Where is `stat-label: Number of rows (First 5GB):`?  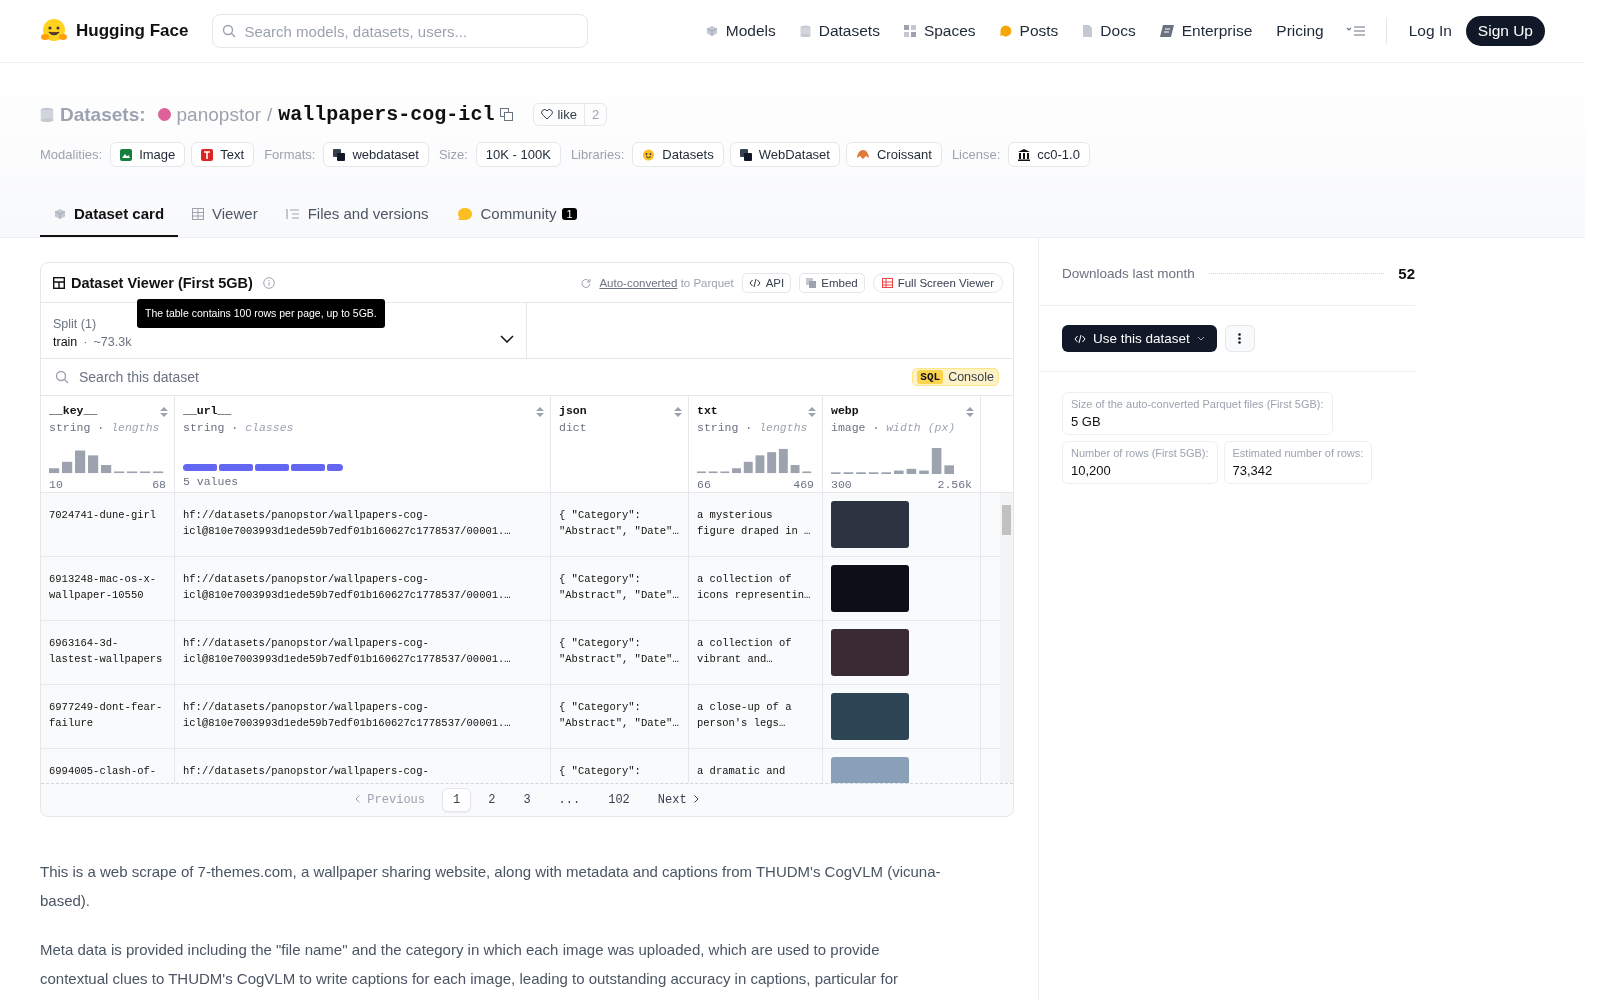 stat-label: Number of rows (First 5GB): is located at coordinates (1140, 453).